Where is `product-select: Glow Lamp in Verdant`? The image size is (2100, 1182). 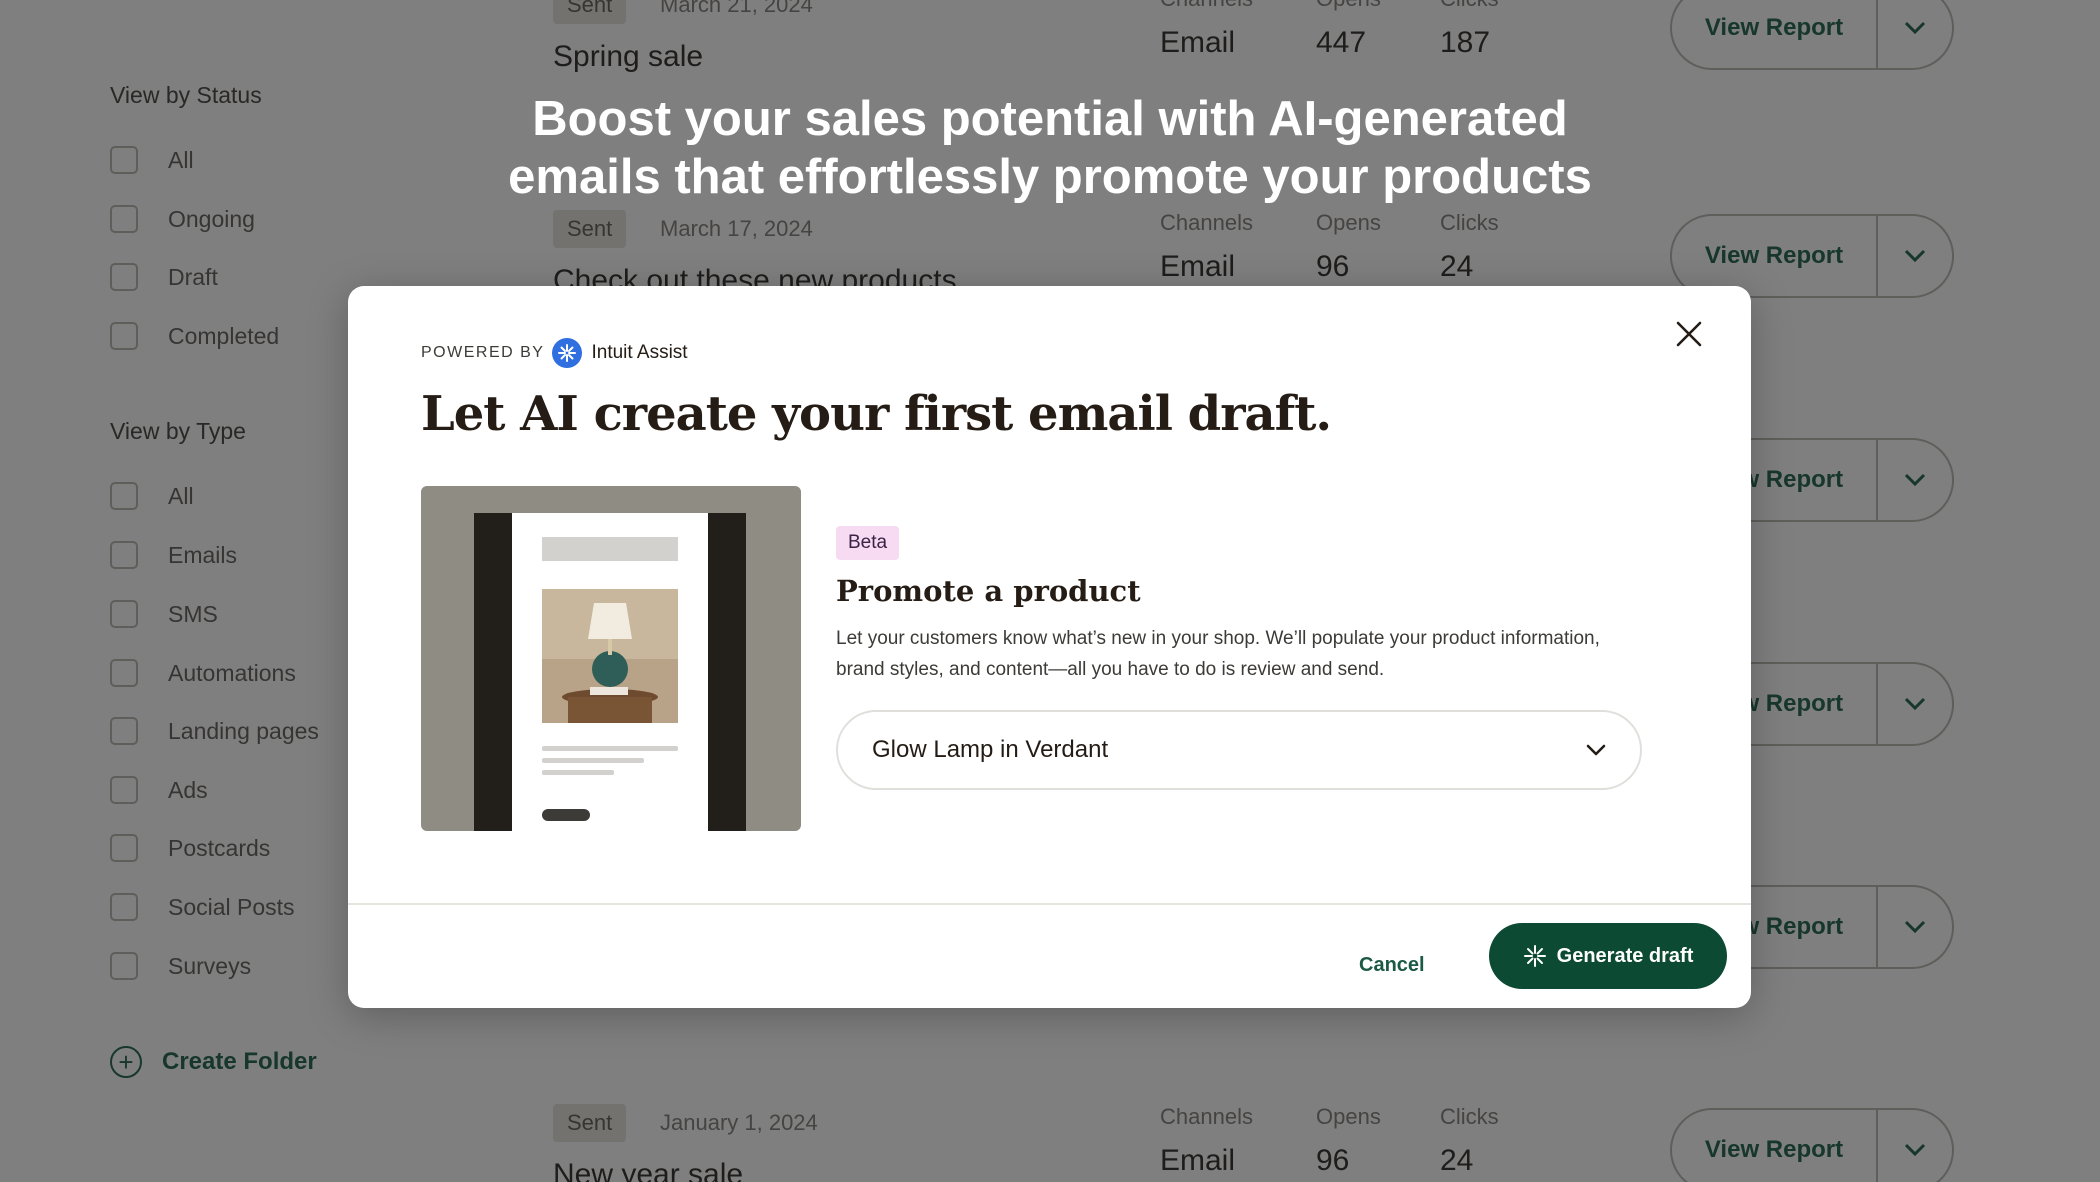
product-select: Glow Lamp in Verdant is located at coordinates (1239, 750).